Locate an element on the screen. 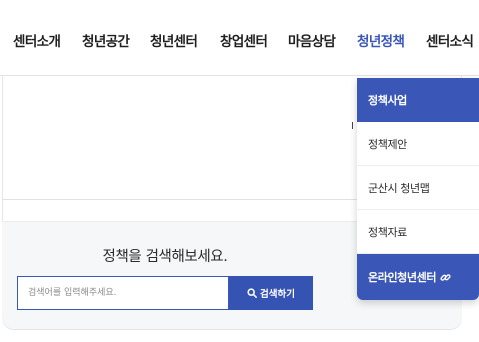 Image resolution: width=479 pixels, height=342 pixels. nav-item-center-news: 센터소식 is located at coordinates (450, 40).